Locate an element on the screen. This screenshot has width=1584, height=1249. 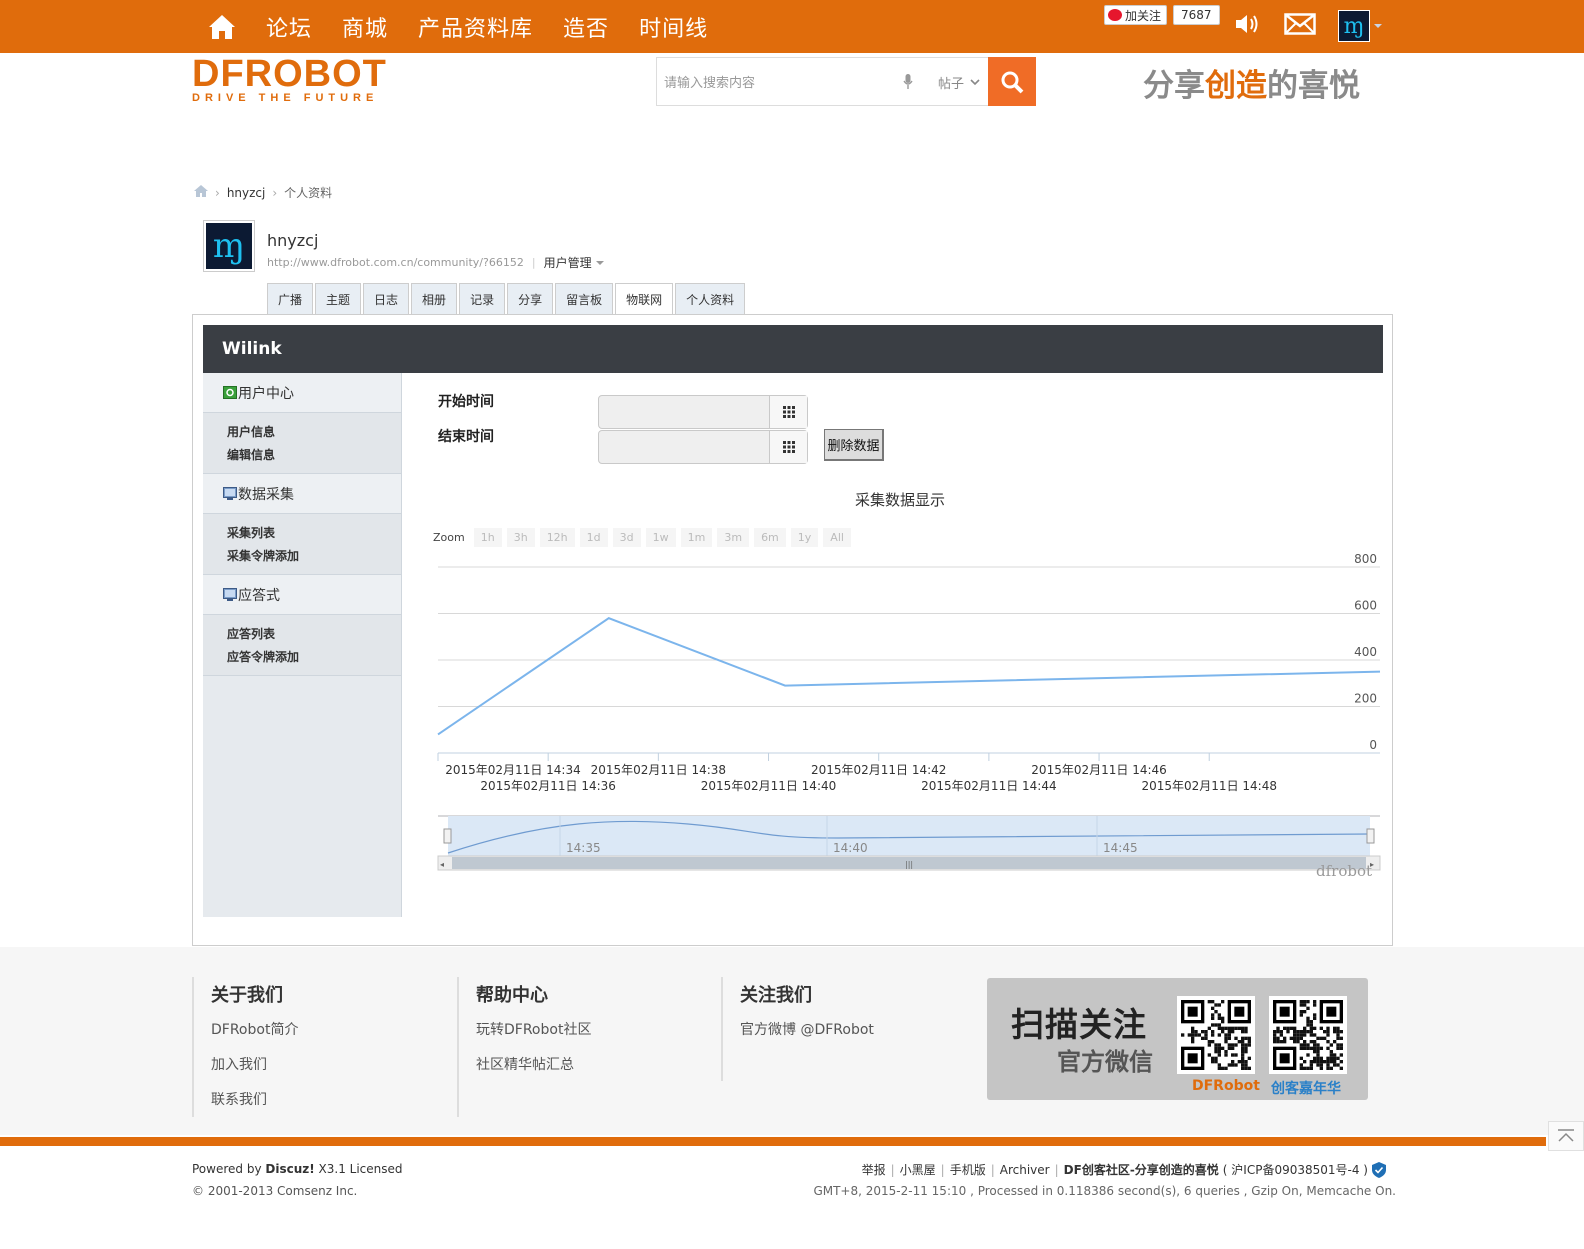
y-tick-label: 200 is located at coordinates (1365, 699).